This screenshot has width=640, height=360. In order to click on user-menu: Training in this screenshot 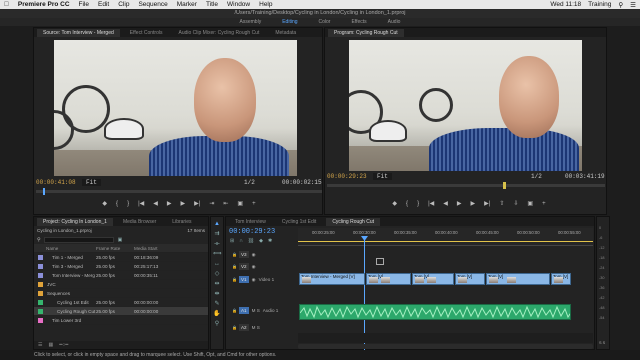, I will do `click(599, 5)`.